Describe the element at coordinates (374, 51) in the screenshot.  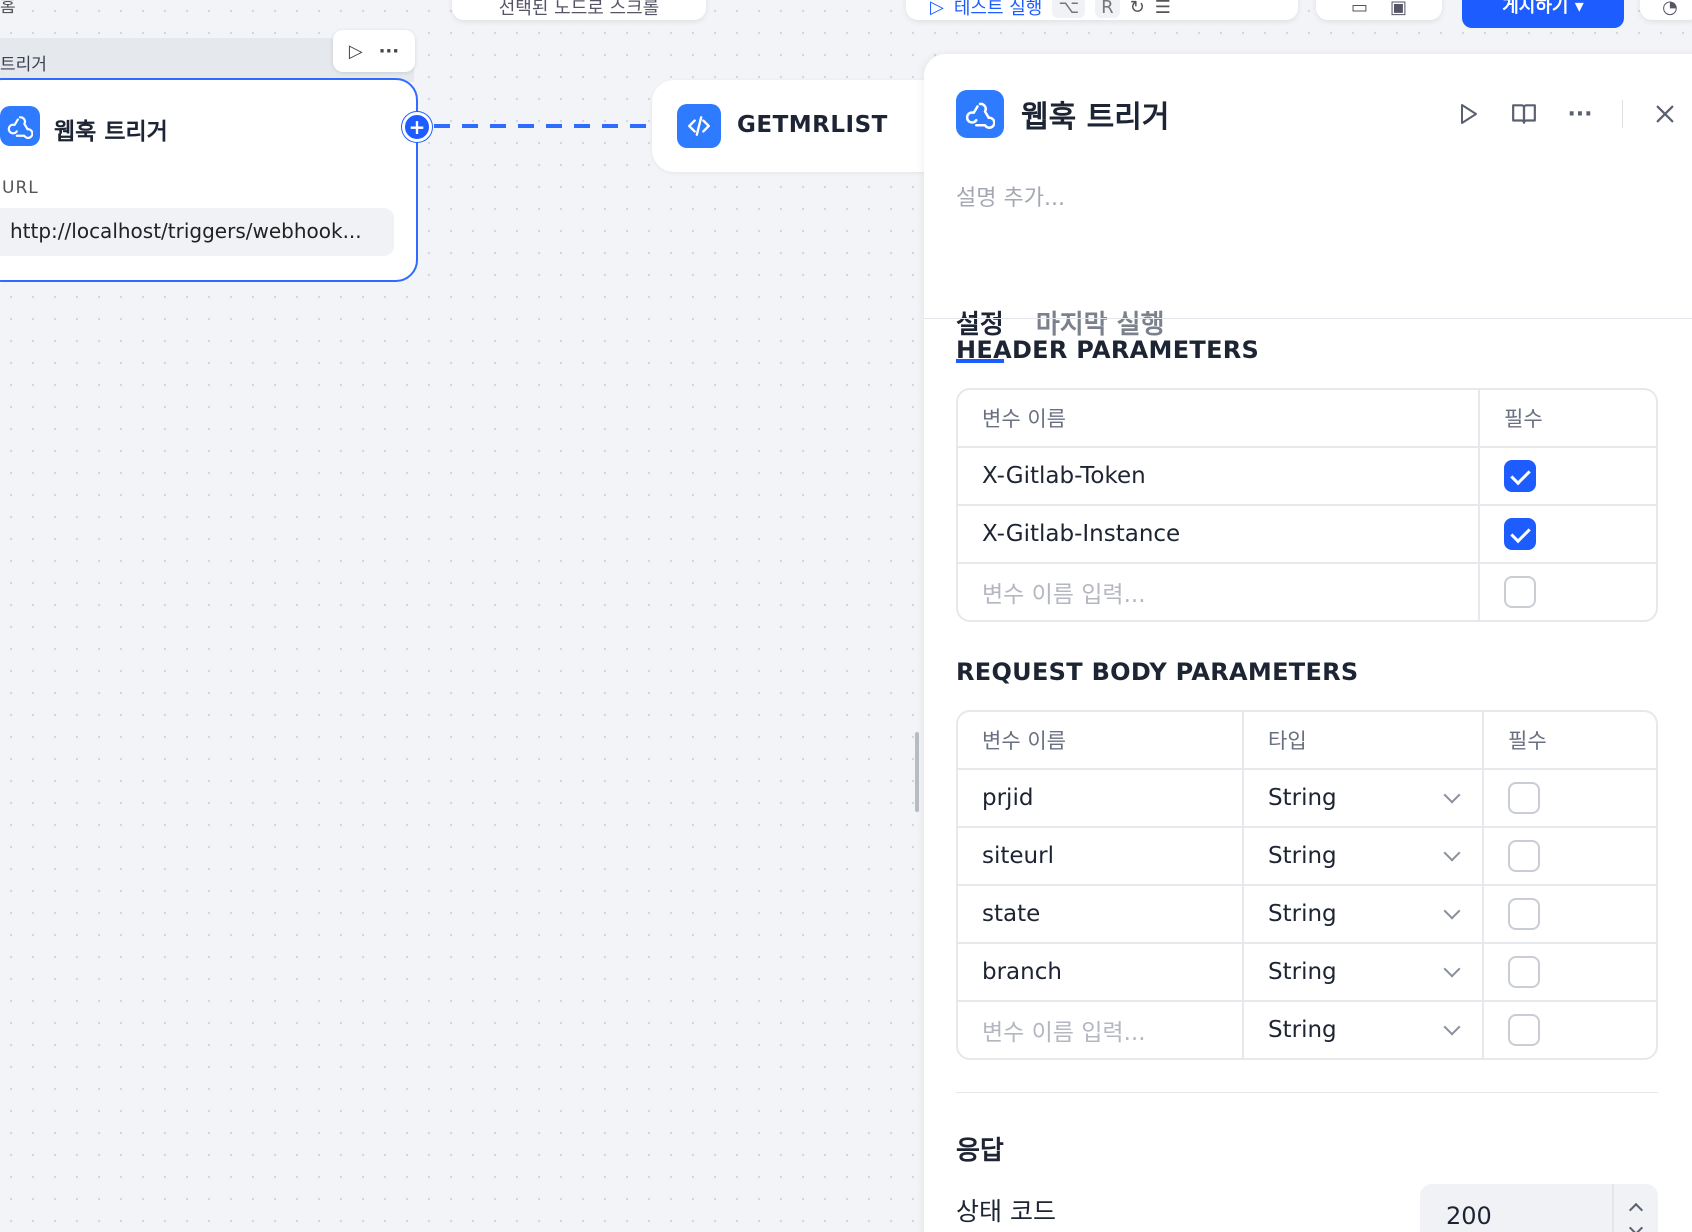
I see `node-actions-toolbar: ▷ ···` at that location.